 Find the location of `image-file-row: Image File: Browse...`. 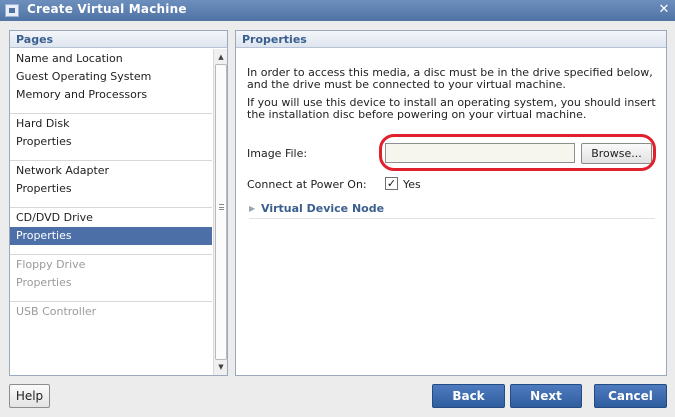

image-file-row: Image File: Browse... is located at coordinates (453, 154).